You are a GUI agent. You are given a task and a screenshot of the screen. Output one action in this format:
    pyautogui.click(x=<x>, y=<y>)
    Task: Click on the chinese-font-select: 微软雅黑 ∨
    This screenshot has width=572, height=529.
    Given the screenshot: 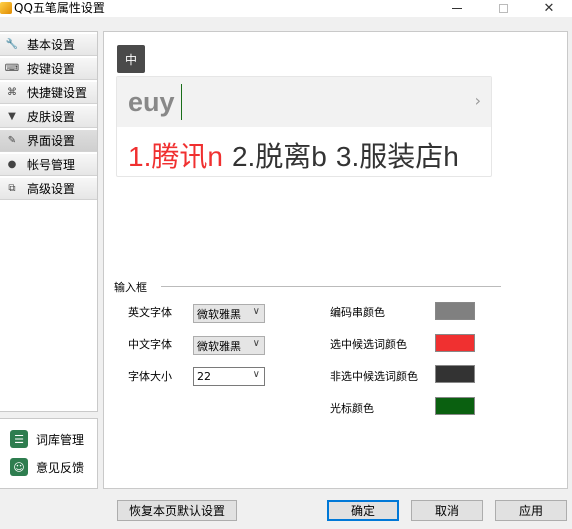 What is the action you would take?
    pyautogui.click(x=229, y=345)
    